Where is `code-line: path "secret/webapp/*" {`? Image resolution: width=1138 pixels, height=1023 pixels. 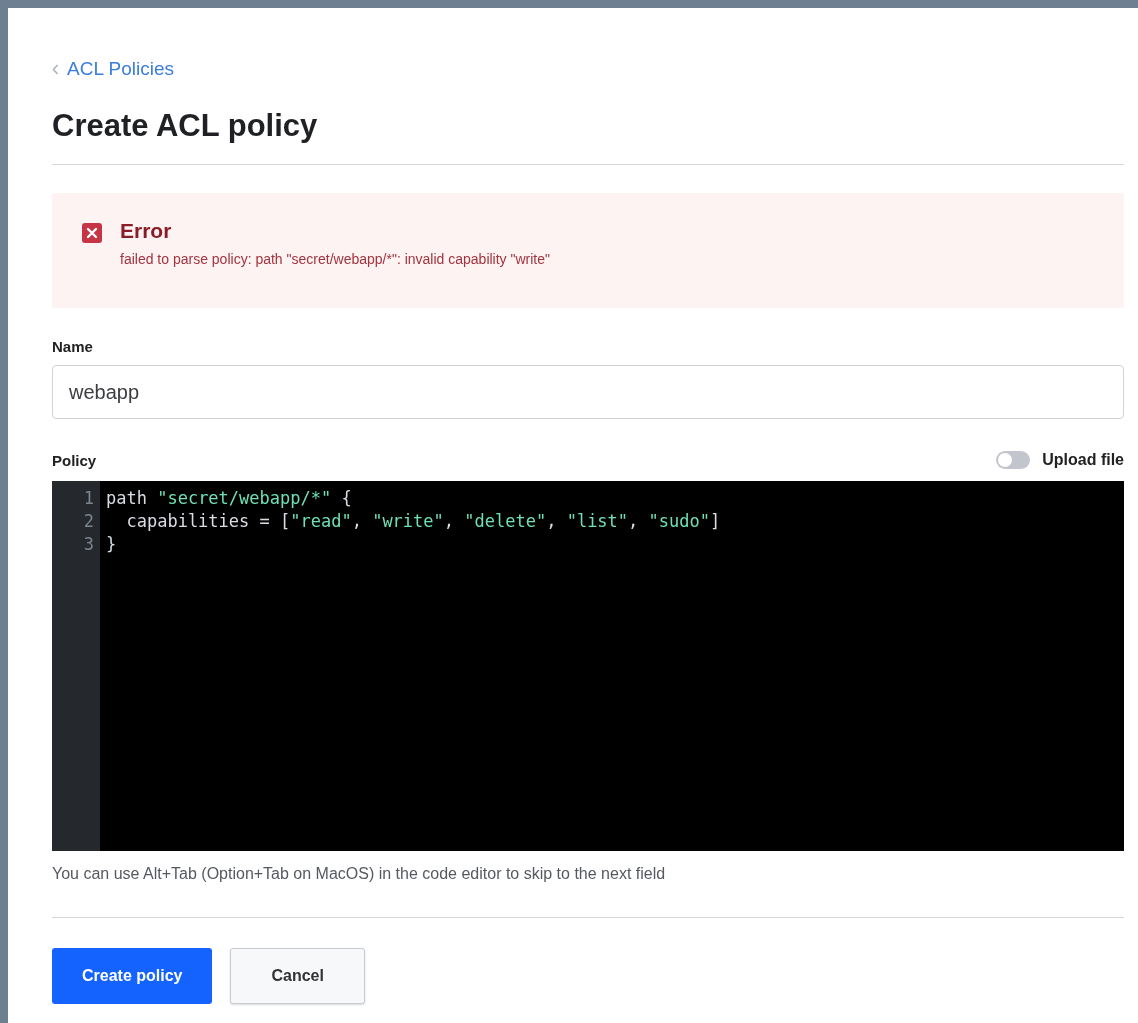 code-line: path "secret/webapp/*" { is located at coordinates (229, 498).